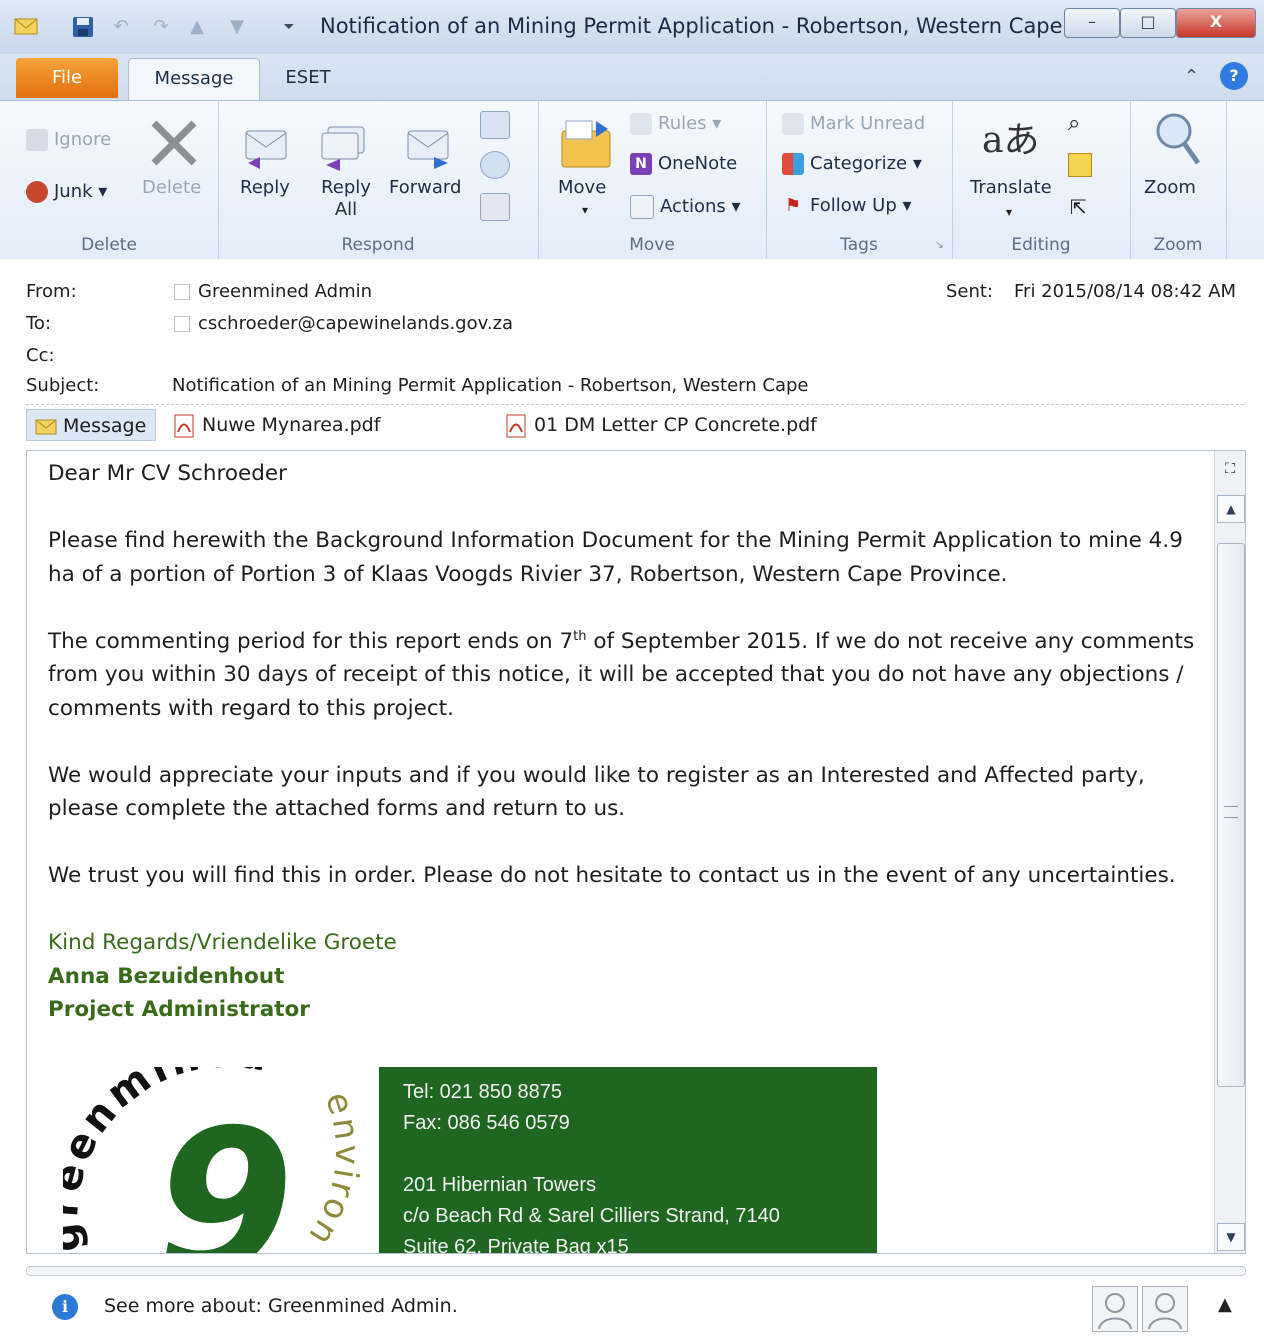  What do you see at coordinates (636, 1271) in the screenshot?
I see `people-pane-splitter` at bounding box center [636, 1271].